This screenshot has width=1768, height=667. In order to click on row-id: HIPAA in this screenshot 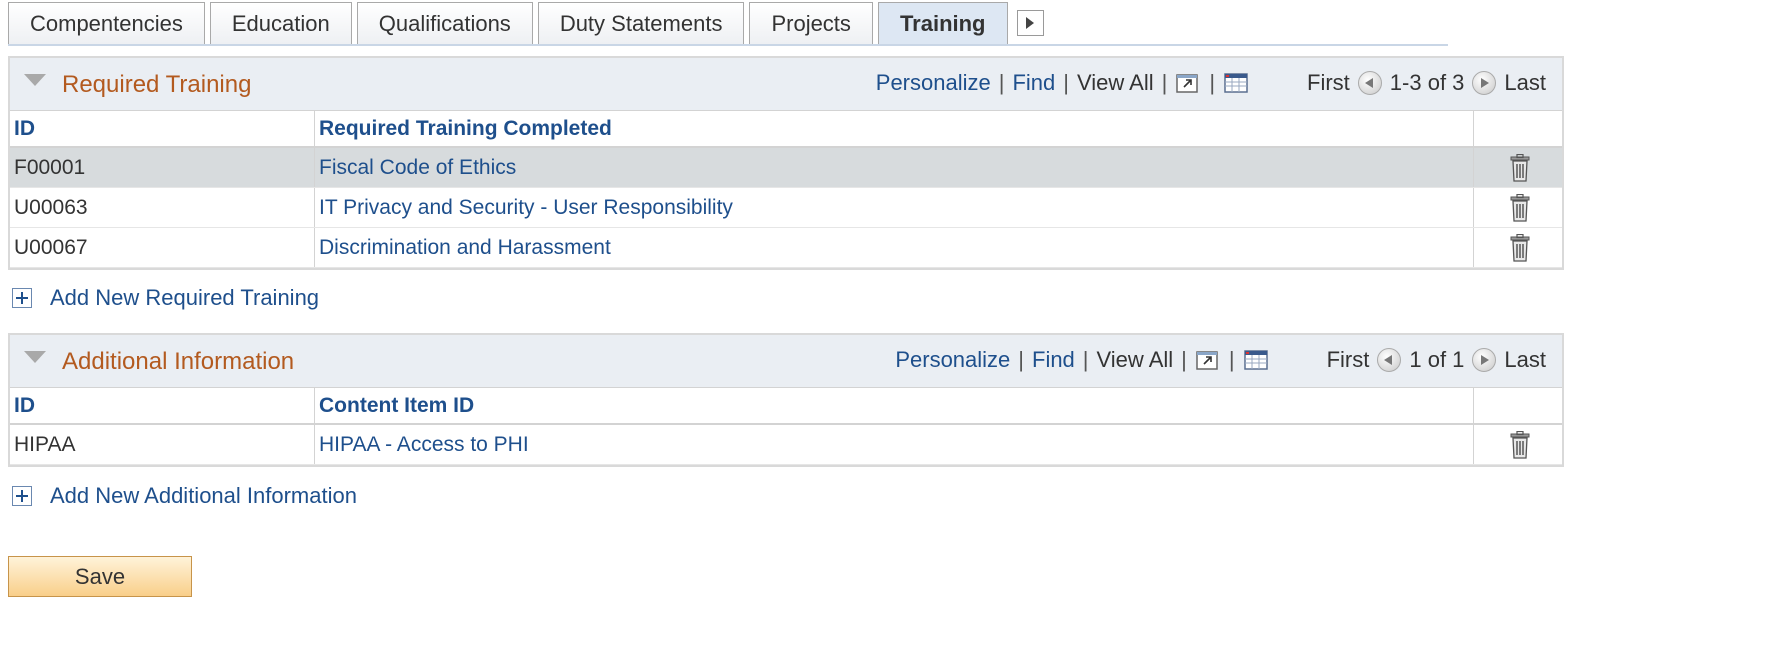, I will do `click(162, 444)`.